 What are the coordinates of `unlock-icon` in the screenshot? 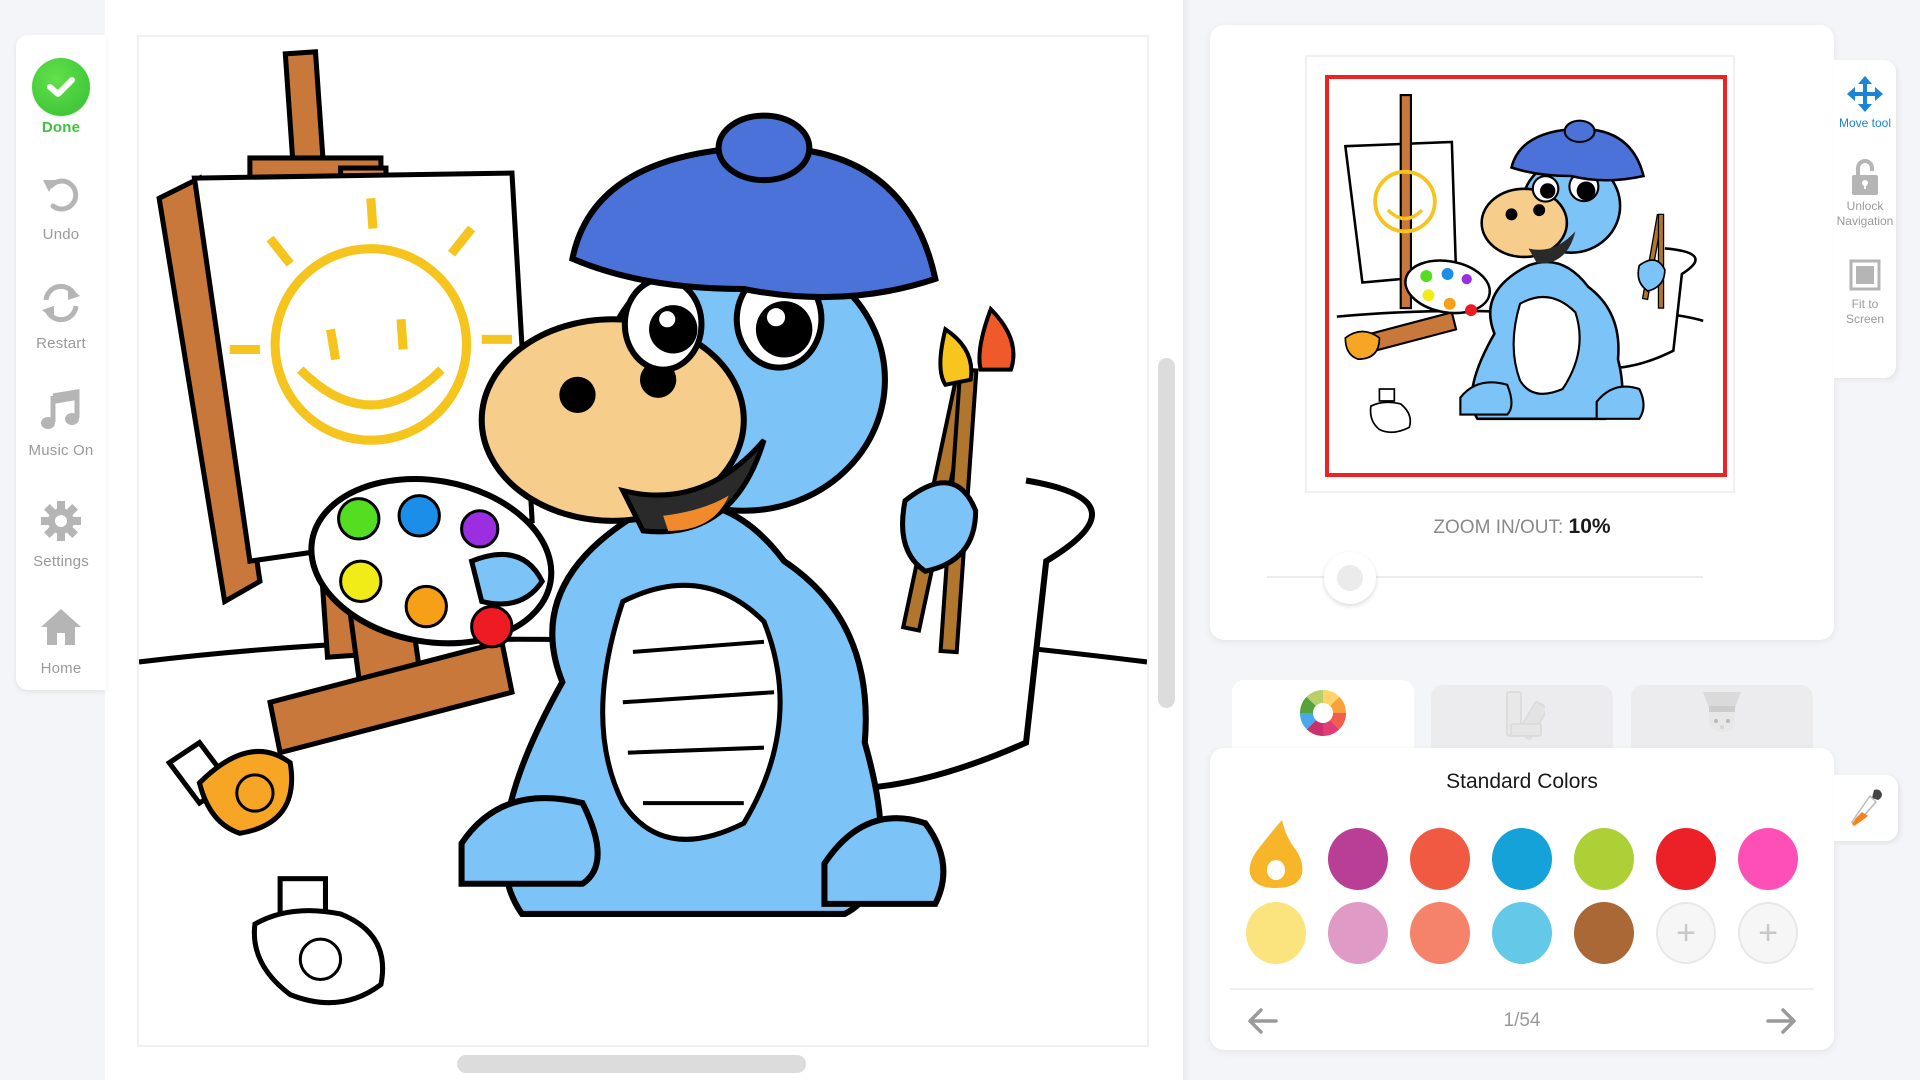 It's located at (1865, 177).